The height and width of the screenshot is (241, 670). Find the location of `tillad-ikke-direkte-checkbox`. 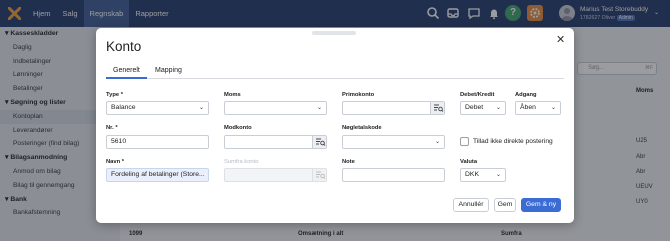

tillad-ikke-direkte-checkbox is located at coordinates (464, 141).